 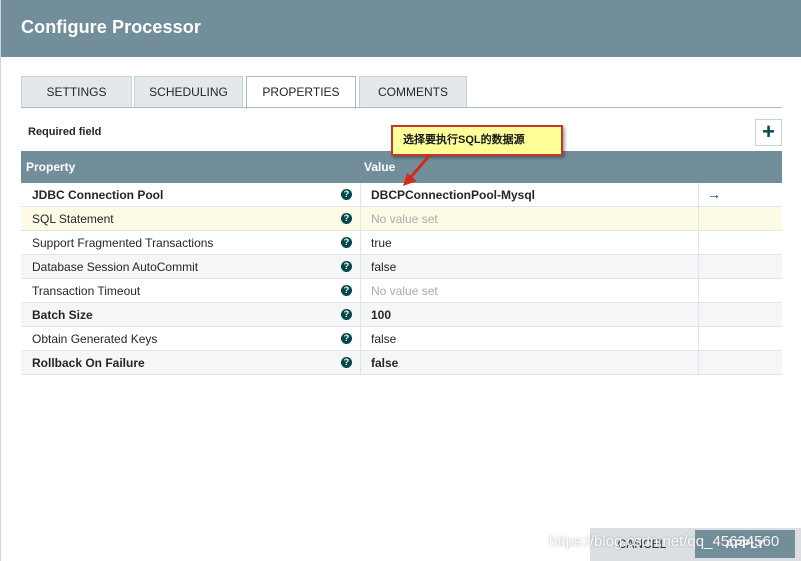 I want to click on table-row: Transaction Timeout ? No value set, so click(x=401, y=291).